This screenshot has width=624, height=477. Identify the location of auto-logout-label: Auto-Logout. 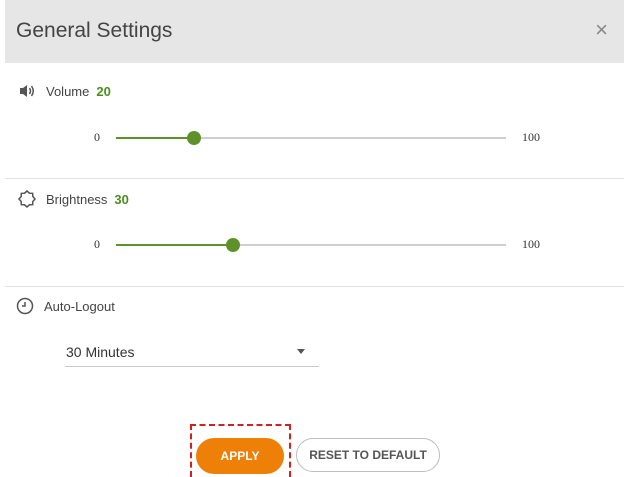
(79, 306).